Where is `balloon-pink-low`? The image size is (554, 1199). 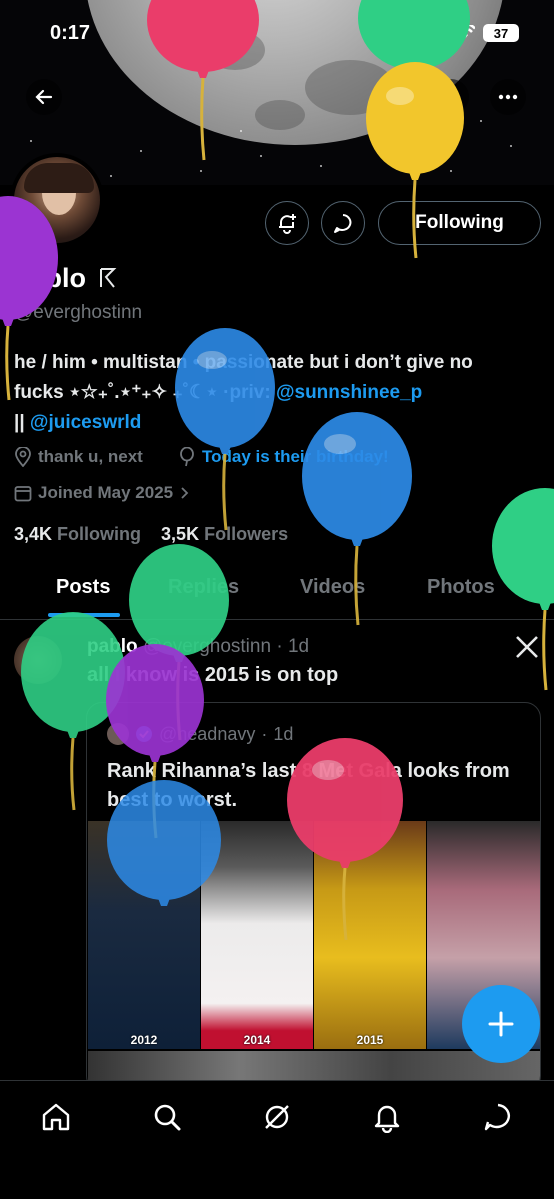 balloon-pink-low is located at coordinates (345, 839).